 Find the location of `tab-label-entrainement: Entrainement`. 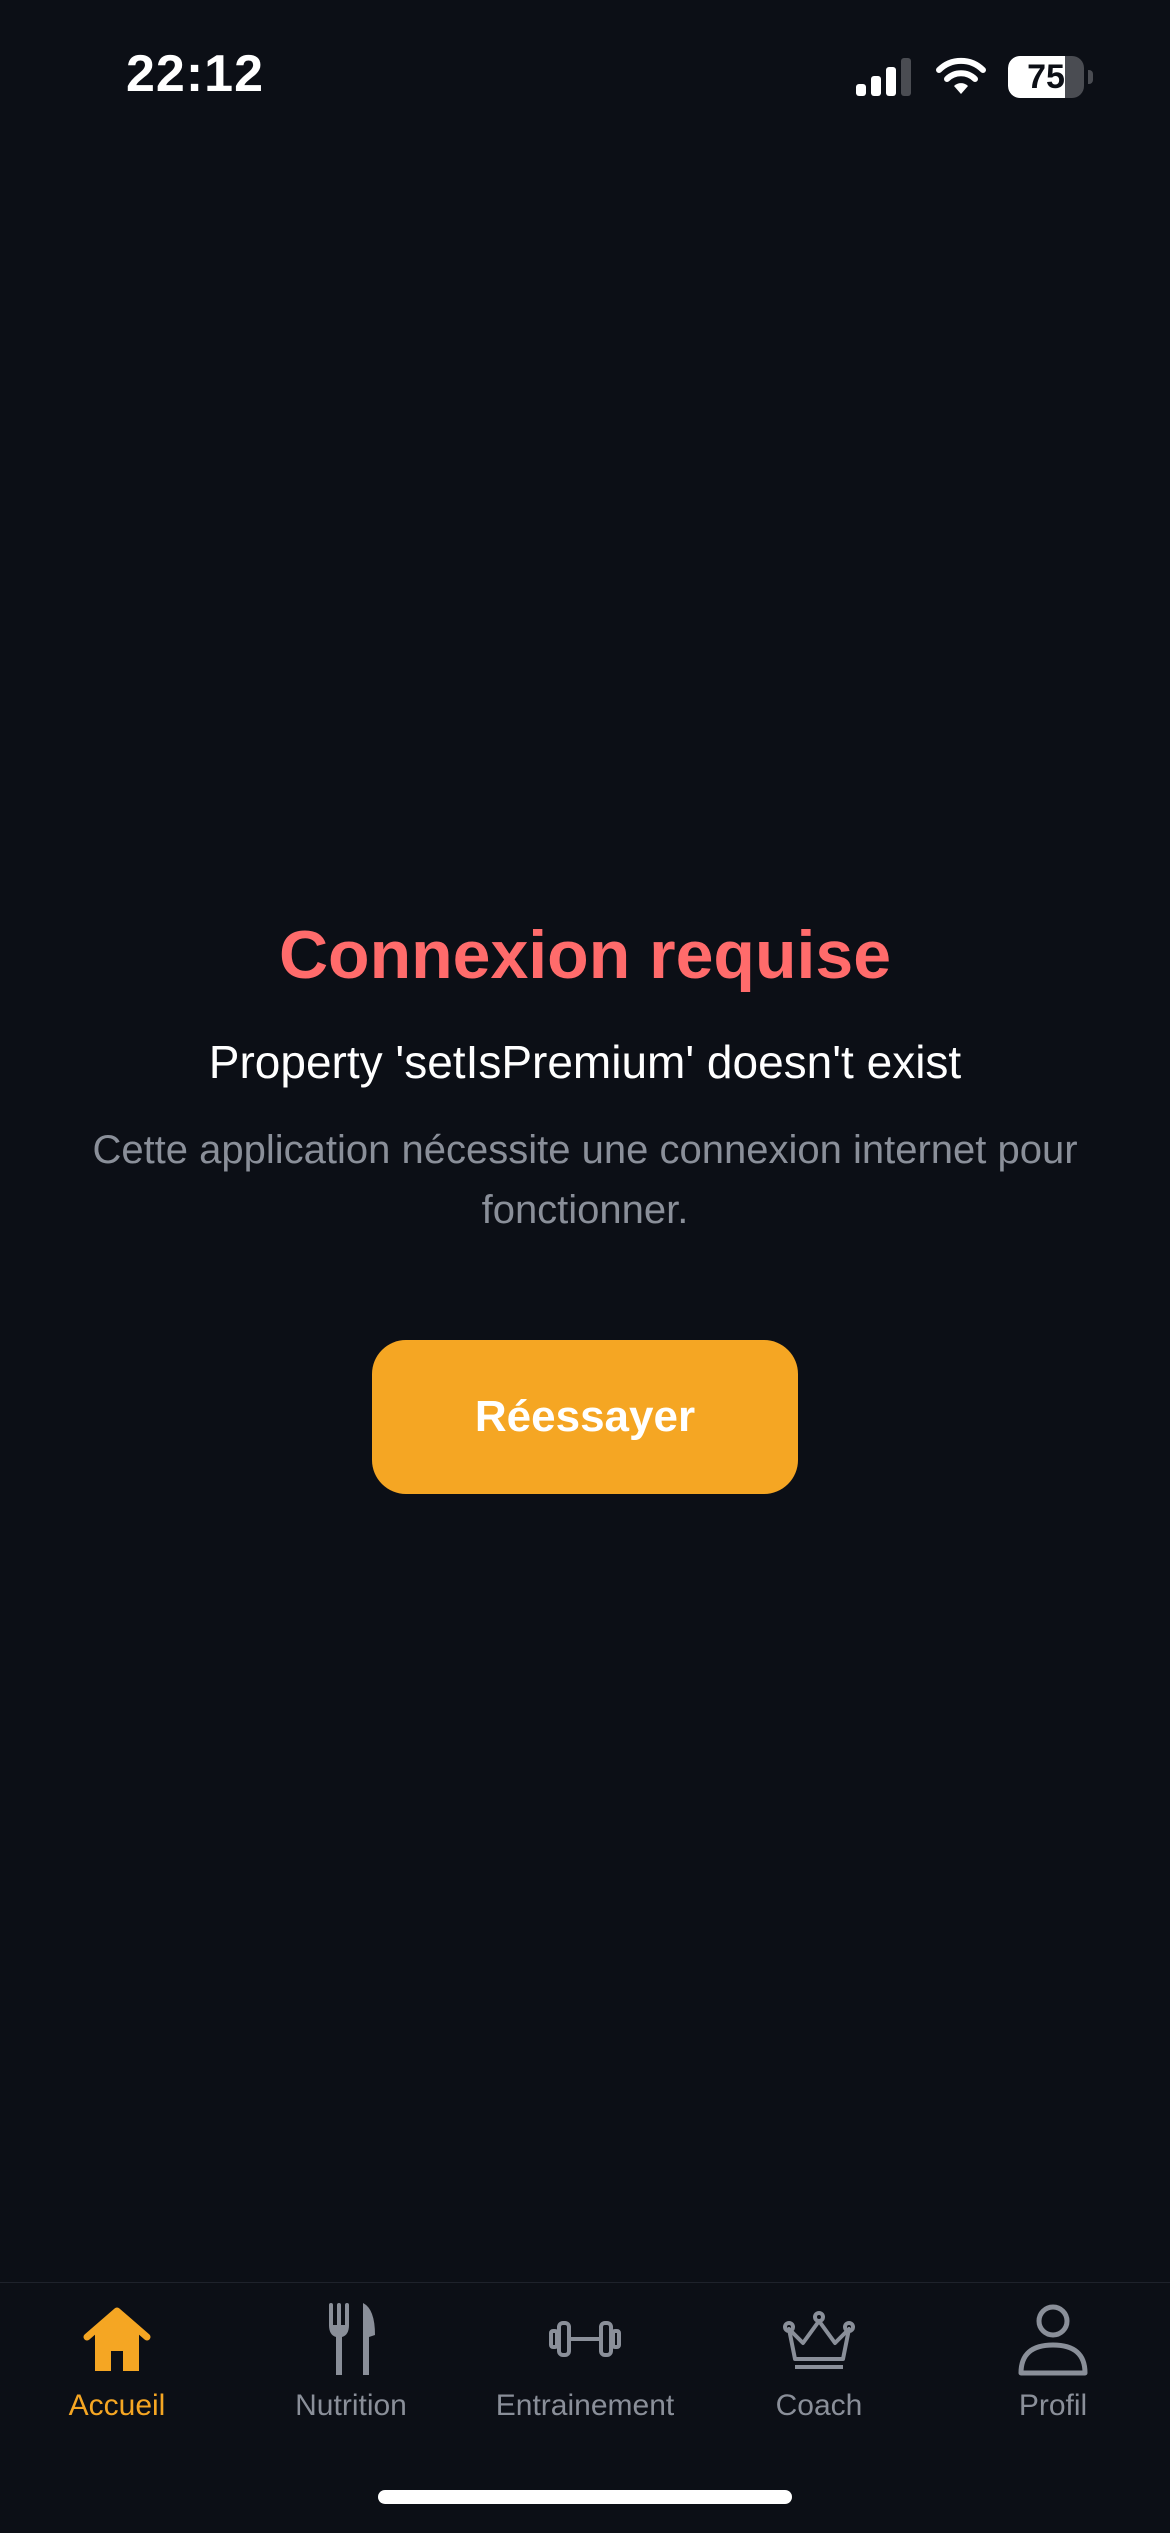

tab-label-entrainement: Entrainement is located at coordinates (585, 2405).